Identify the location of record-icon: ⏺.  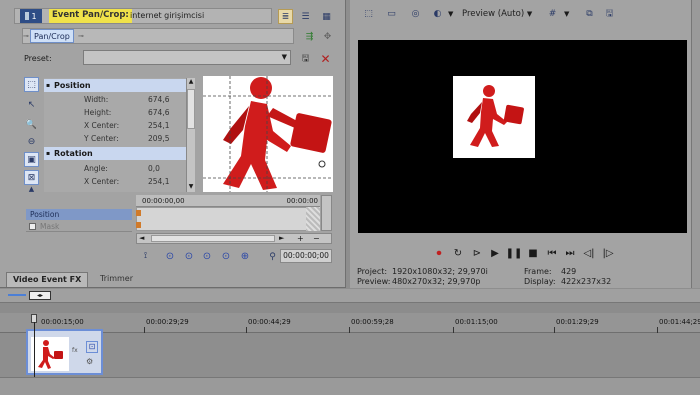
(439, 253).